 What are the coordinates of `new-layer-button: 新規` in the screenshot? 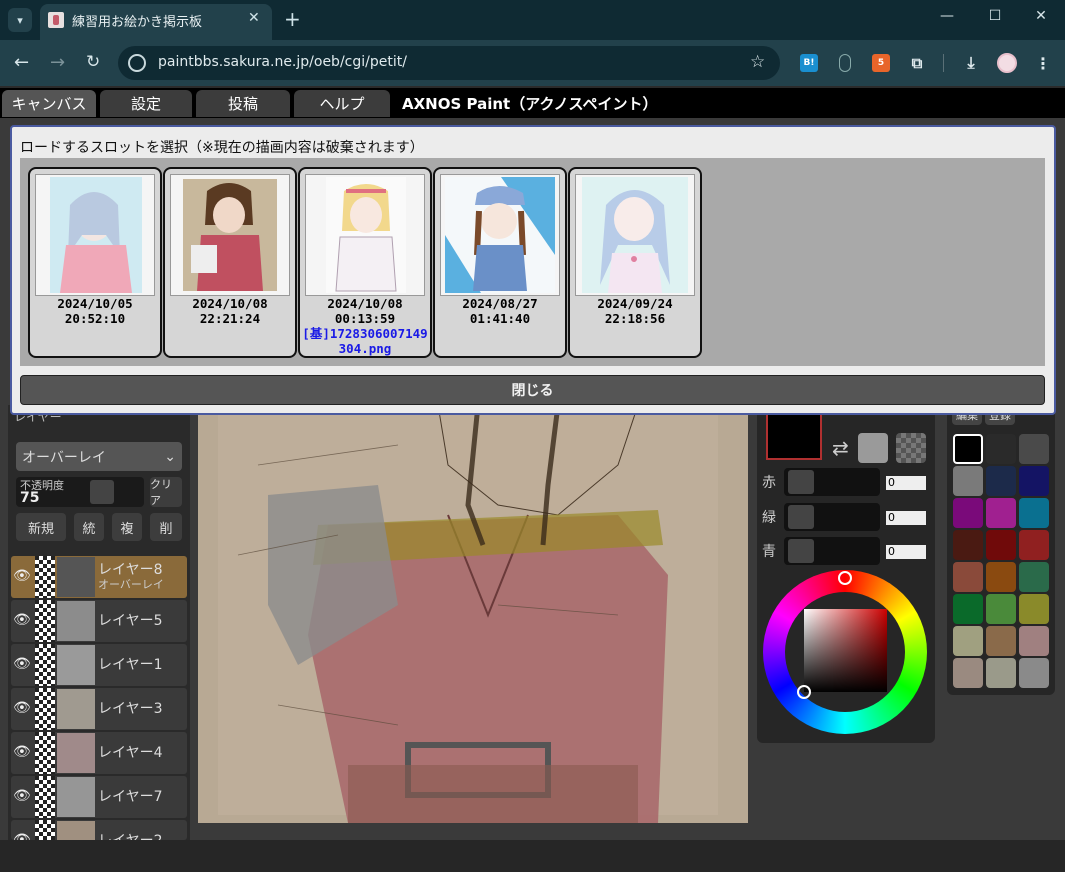 It's located at (41, 527).